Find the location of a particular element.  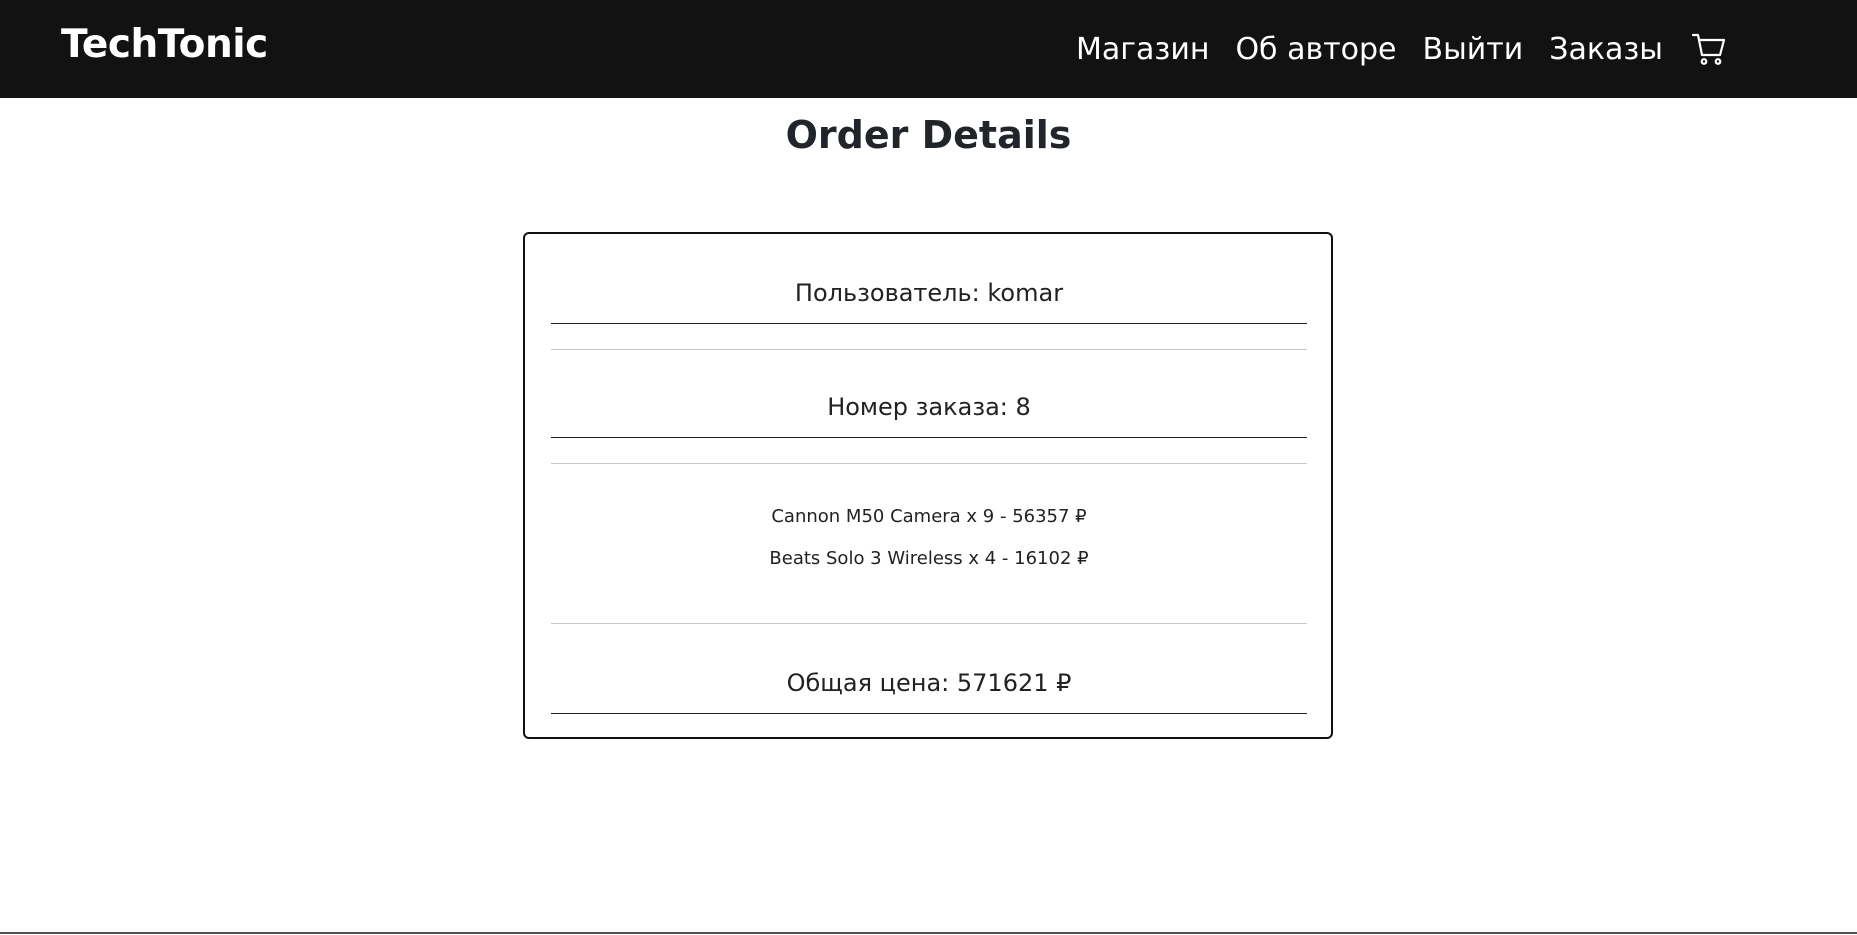

nav-link-shop: Магазин is located at coordinates (1142, 49).